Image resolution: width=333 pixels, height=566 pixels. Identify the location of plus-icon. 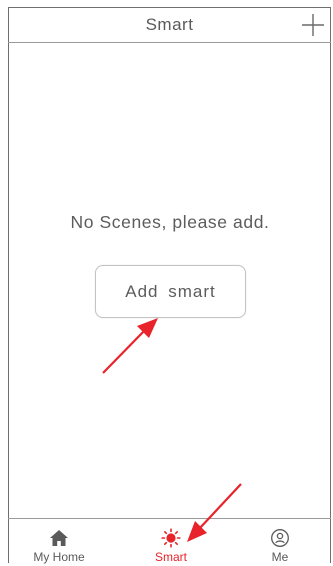
(313, 25).